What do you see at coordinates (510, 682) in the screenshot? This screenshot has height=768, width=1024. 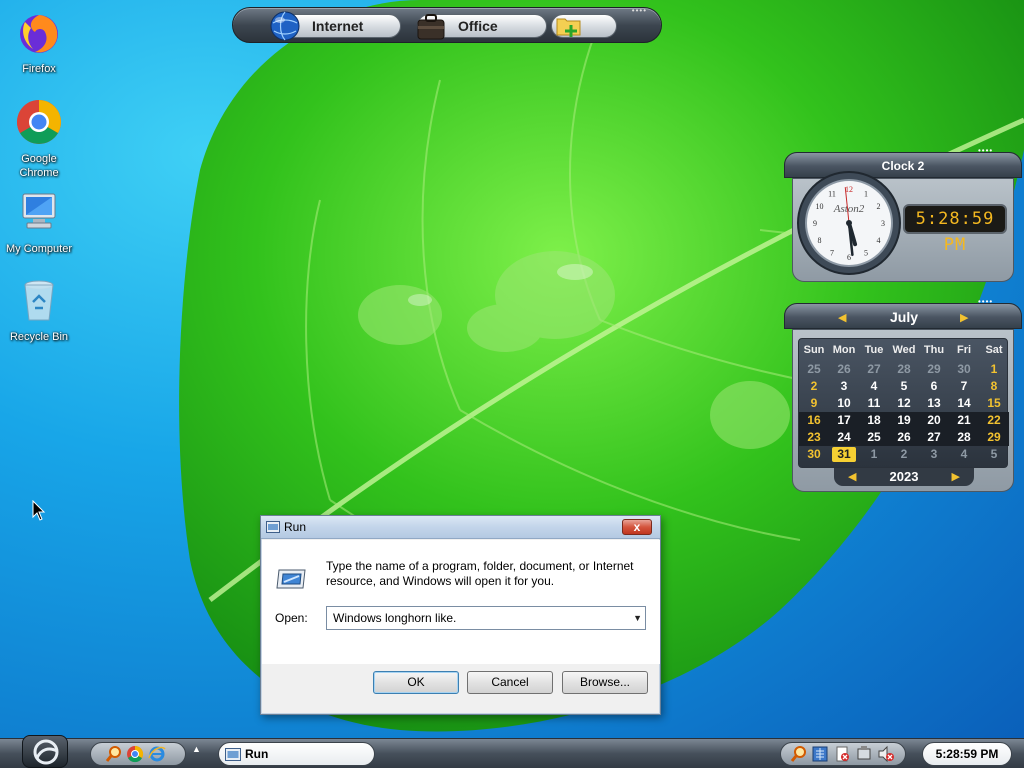 I see `cancel-button: Cancel` at bounding box center [510, 682].